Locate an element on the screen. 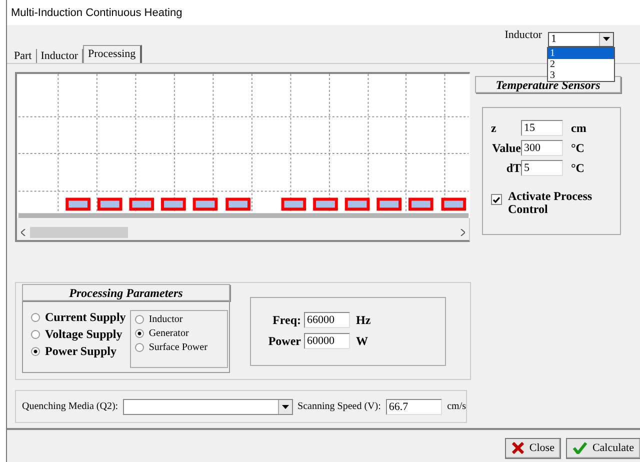 This screenshot has width=640, height=462. unit-label: cm is located at coordinates (578, 128).